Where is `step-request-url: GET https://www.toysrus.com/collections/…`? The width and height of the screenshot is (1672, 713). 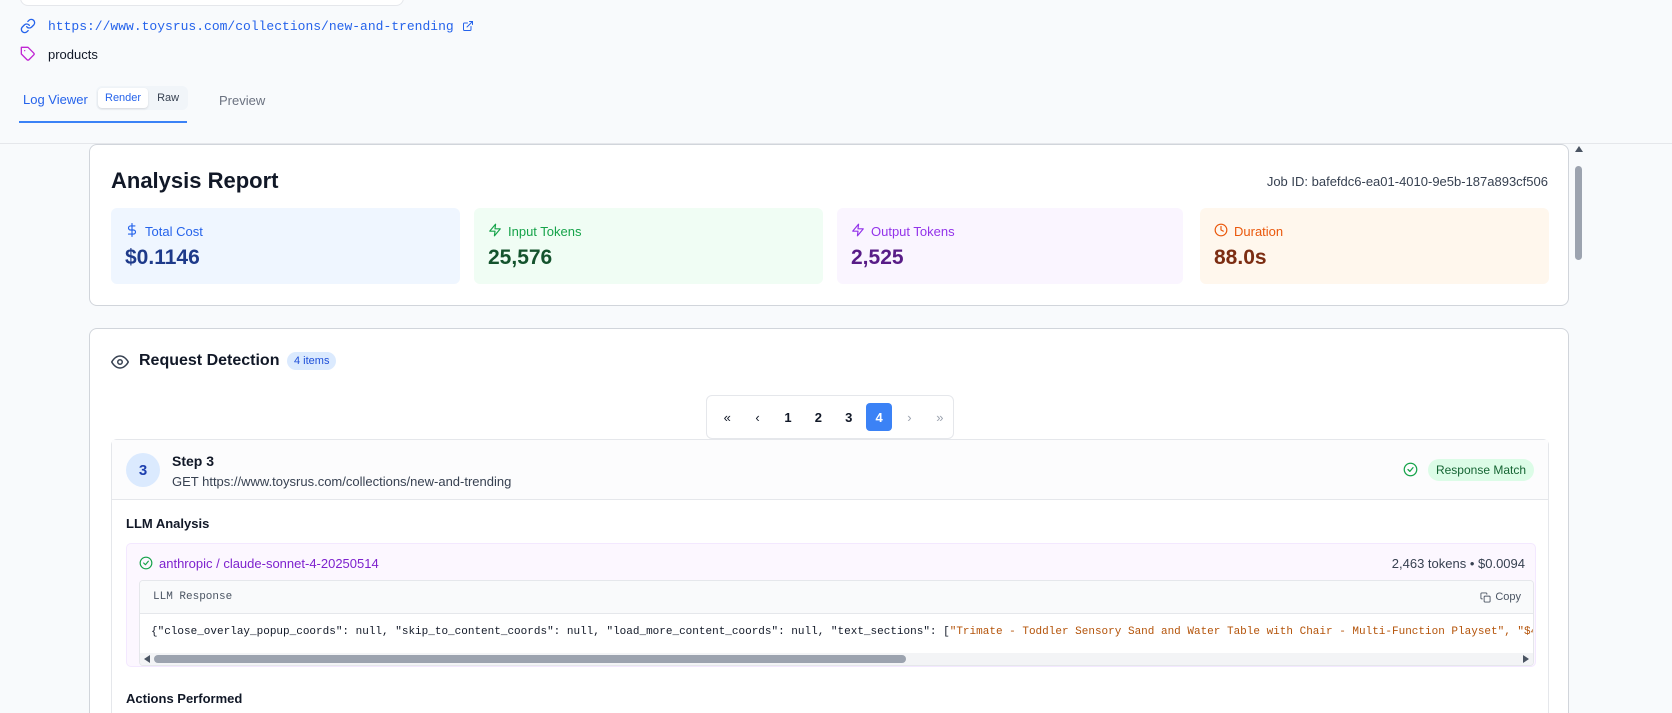
step-request-url: GET https://www.toysrus.com/collections/… is located at coordinates (342, 481).